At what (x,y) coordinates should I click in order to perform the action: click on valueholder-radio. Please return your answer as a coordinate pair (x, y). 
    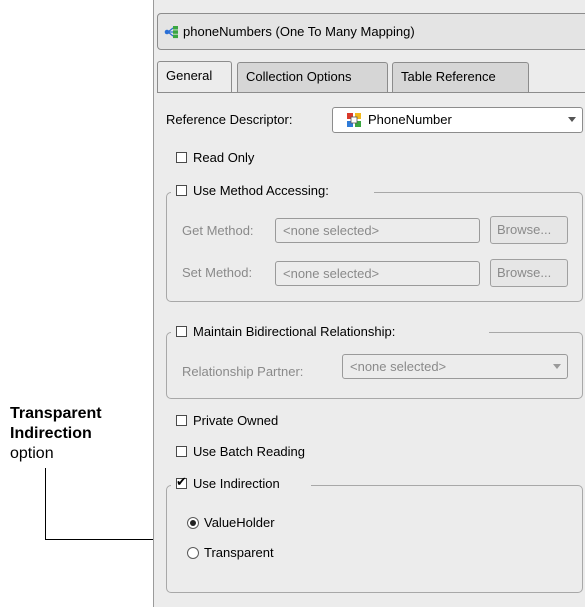
    Looking at the image, I should click on (193, 523).